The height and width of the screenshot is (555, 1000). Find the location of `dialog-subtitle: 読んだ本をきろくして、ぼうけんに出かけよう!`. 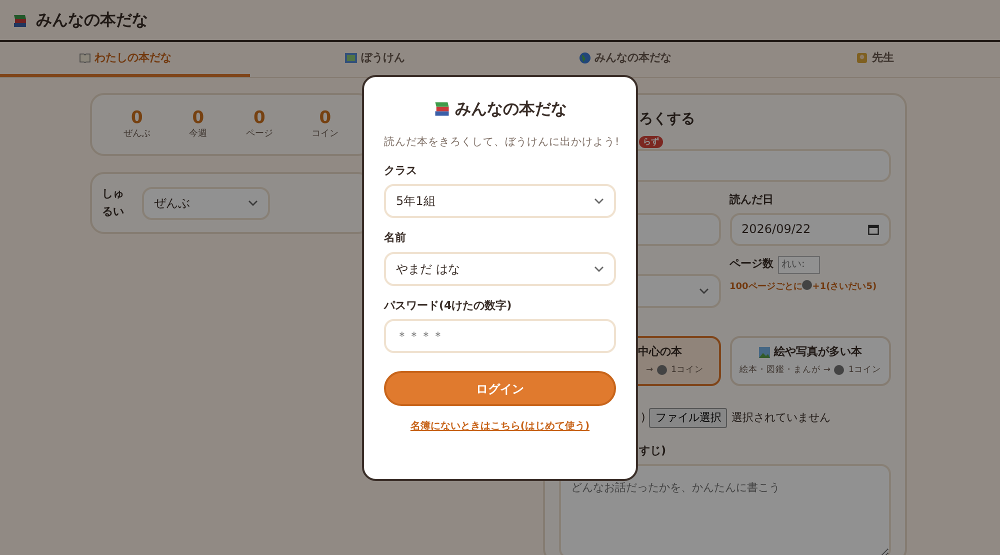

dialog-subtitle: 読んだ本をきろくして、ぼうけんに出かけよう! is located at coordinates (500, 142).